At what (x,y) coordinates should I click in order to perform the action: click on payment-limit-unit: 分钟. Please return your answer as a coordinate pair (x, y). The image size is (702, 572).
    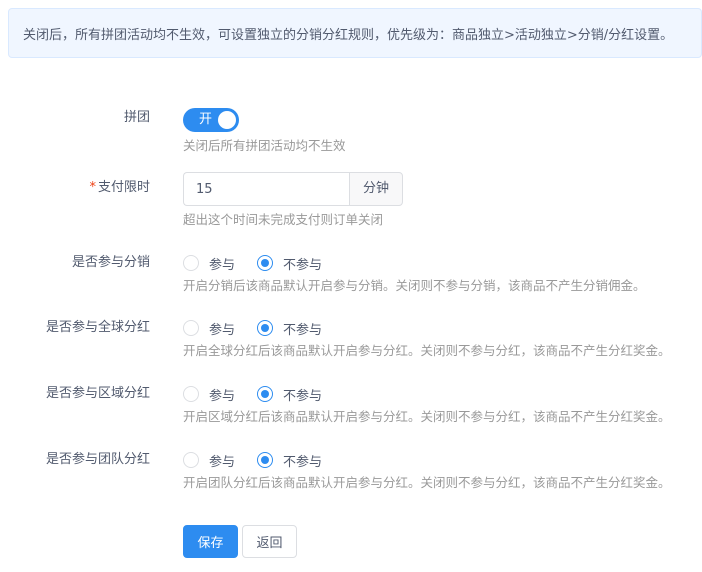
    Looking at the image, I should click on (376, 189).